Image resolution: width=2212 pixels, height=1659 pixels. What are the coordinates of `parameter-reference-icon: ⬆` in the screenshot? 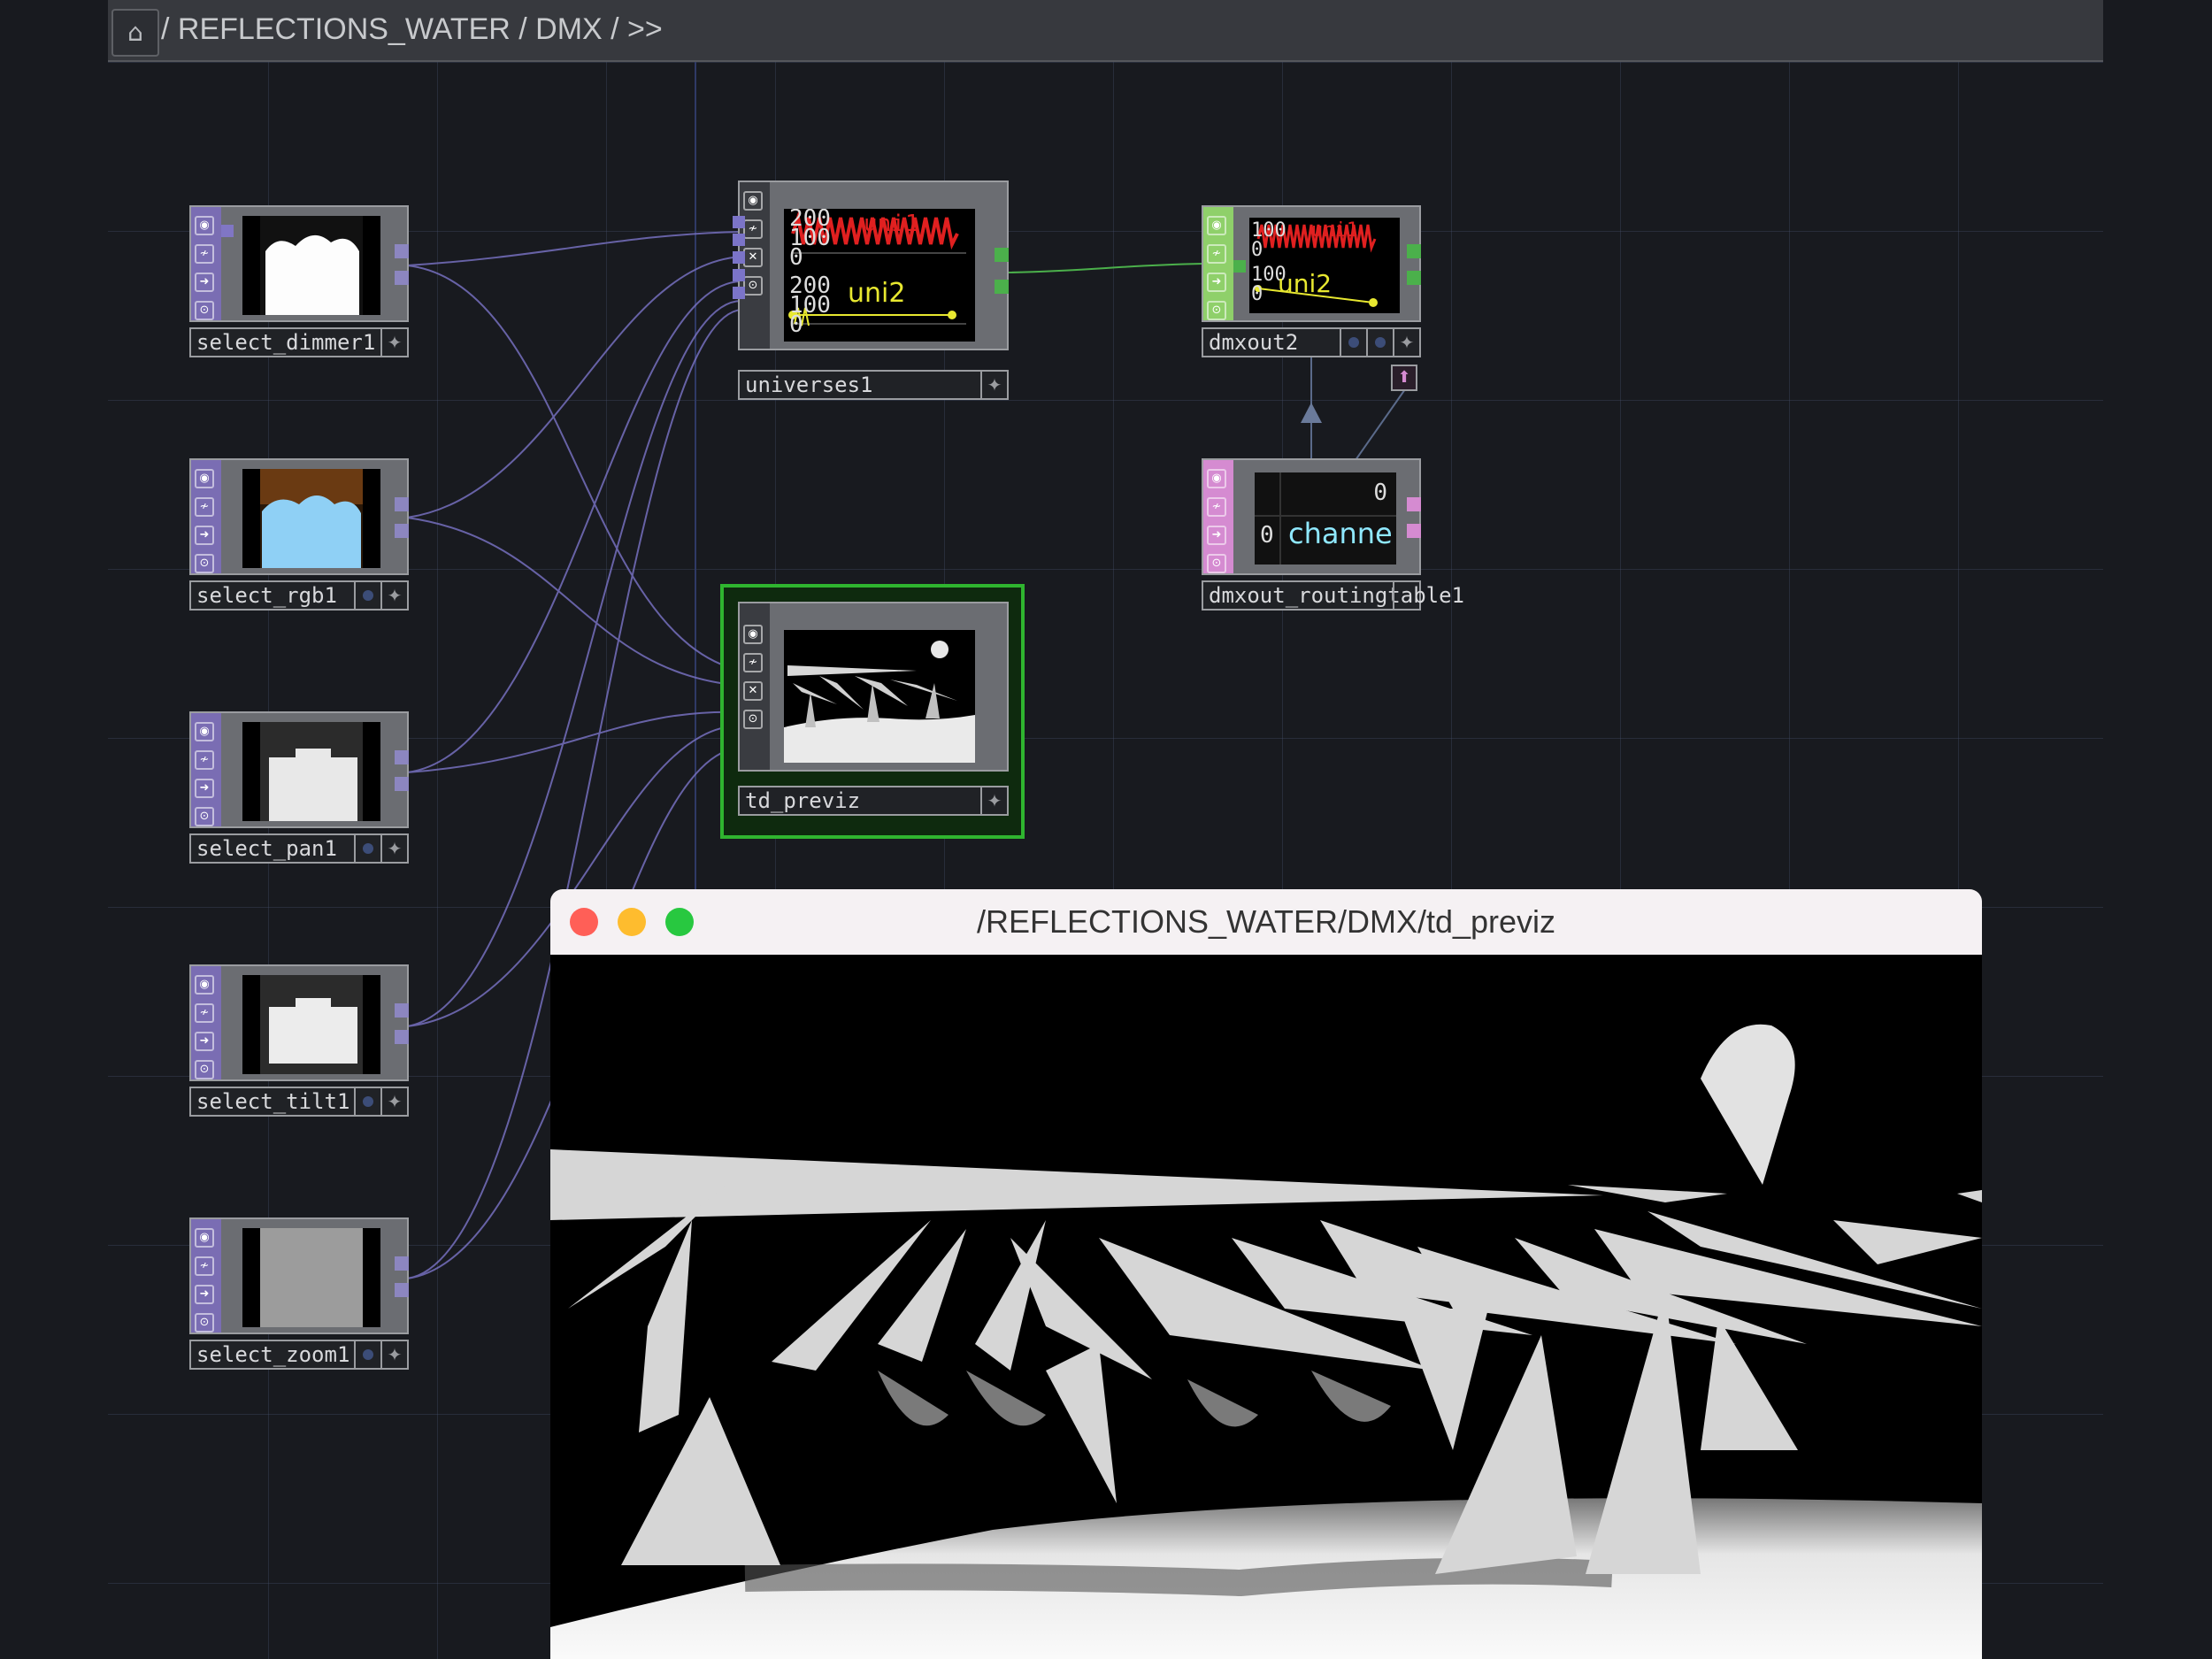 It's located at (1404, 378).